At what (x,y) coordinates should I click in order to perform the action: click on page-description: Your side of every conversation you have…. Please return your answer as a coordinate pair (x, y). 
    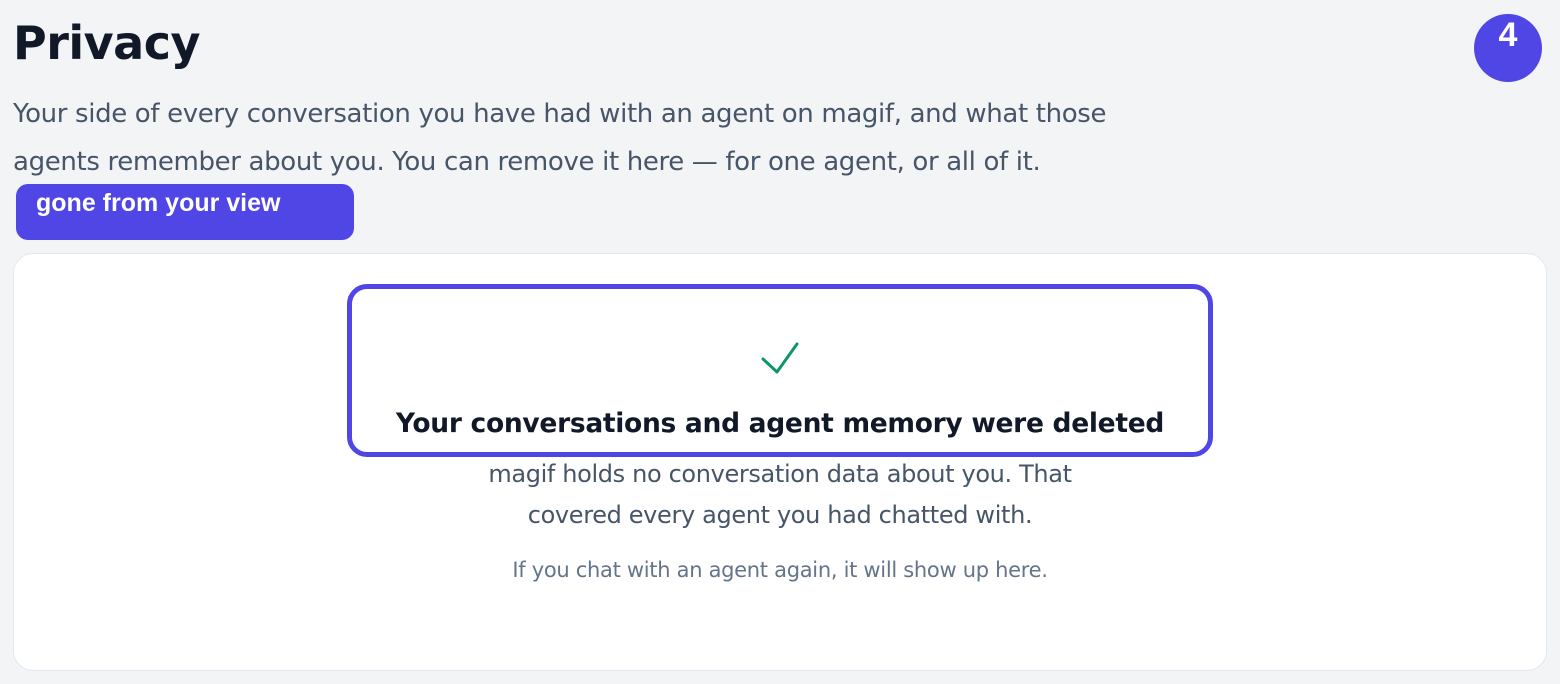
    Looking at the image, I should click on (560, 138).